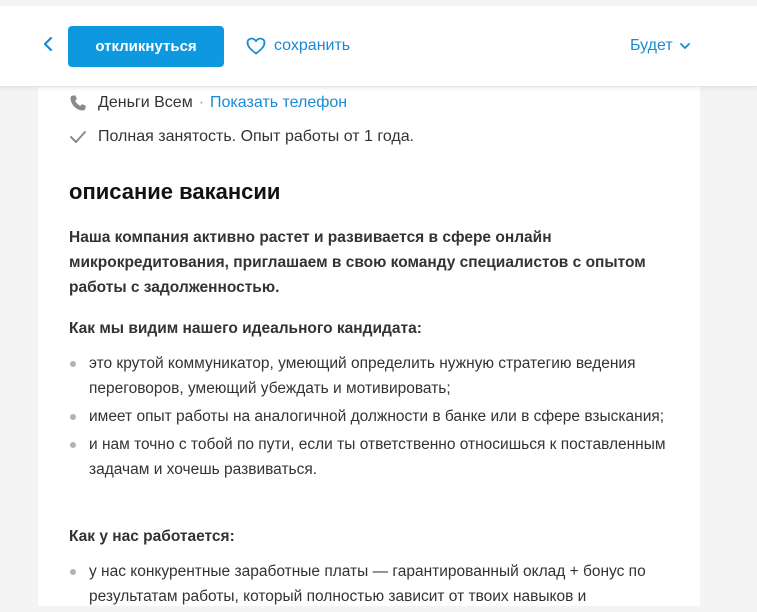  What do you see at coordinates (278, 103) in the screenshot?
I see `show-phone-link: Показать телефон` at bounding box center [278, 103].